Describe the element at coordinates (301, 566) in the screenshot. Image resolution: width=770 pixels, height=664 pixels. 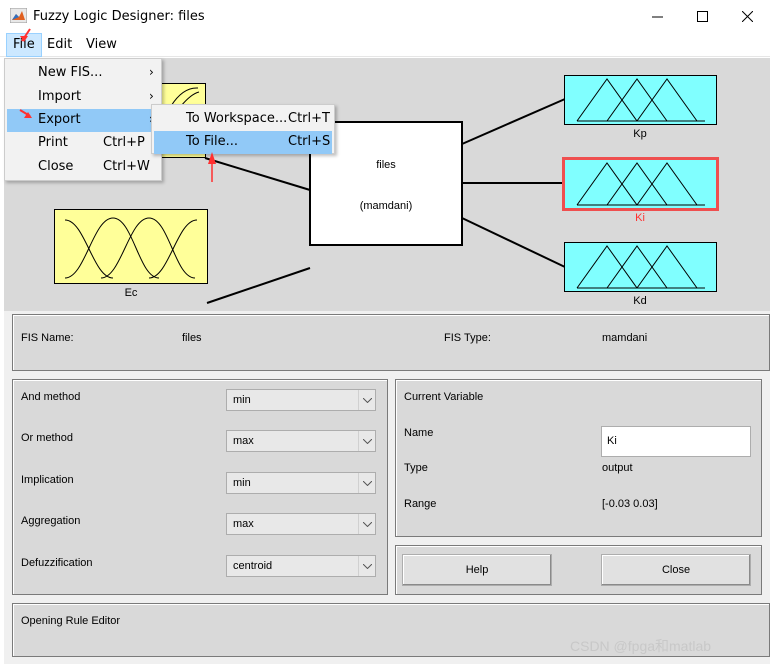
I see `defuzzification-select: centroid` at that location.